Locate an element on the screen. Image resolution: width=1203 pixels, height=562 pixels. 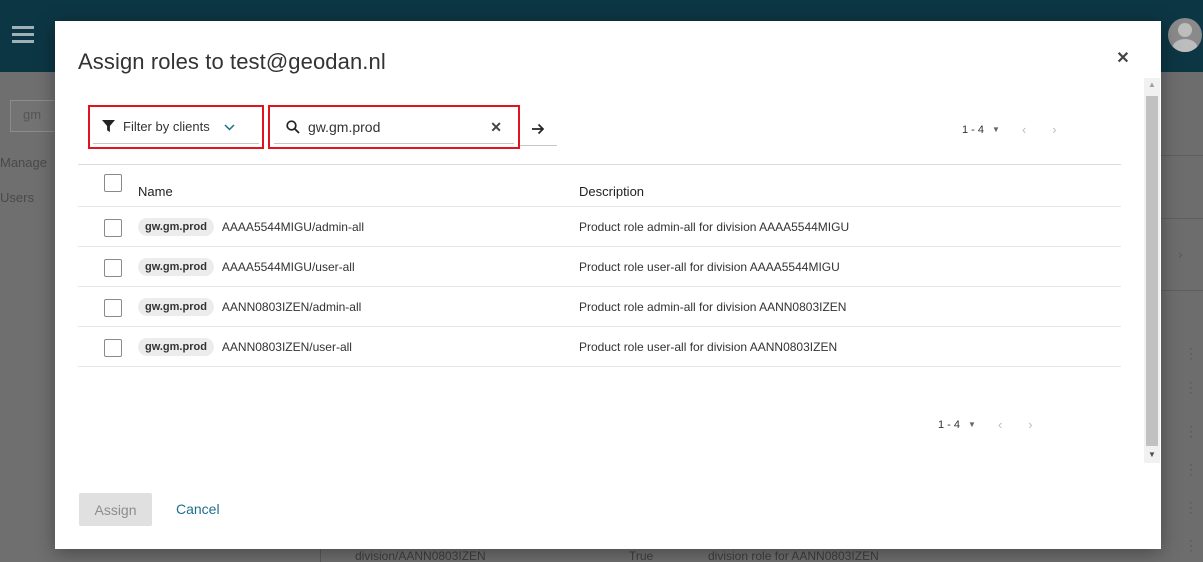
search-input is located at coordinates (393, 126).